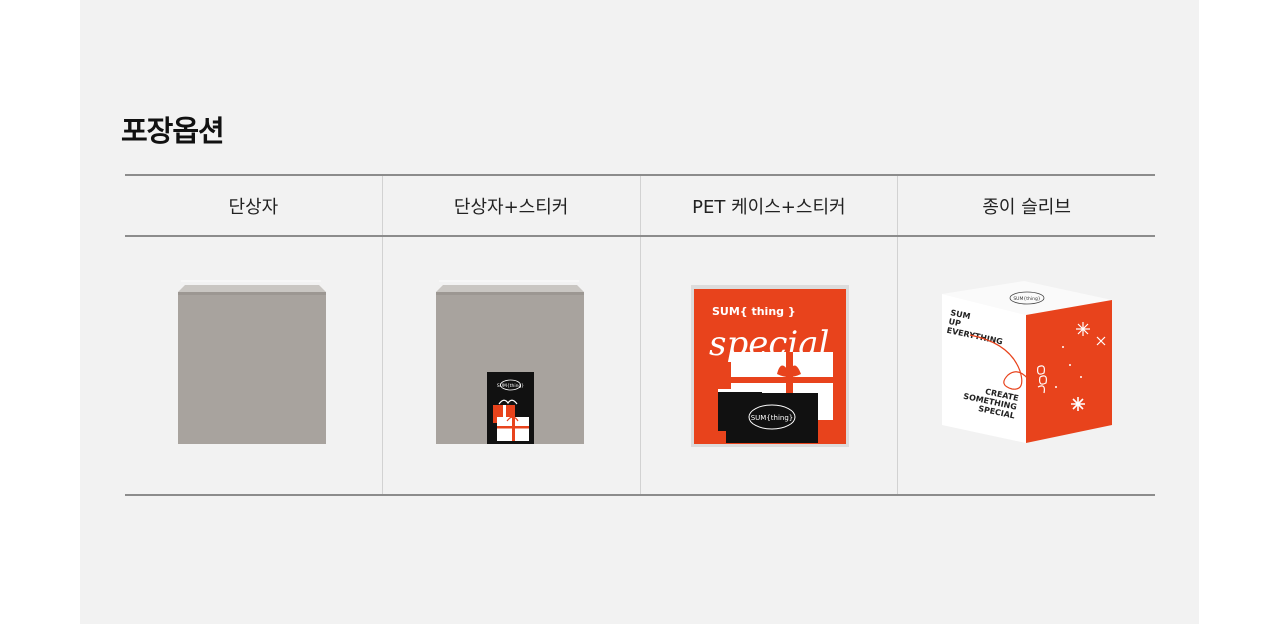  Describe the element at coordinates (173, 131) in the screenshot. I see `page-title: 포장옵션` at that location.